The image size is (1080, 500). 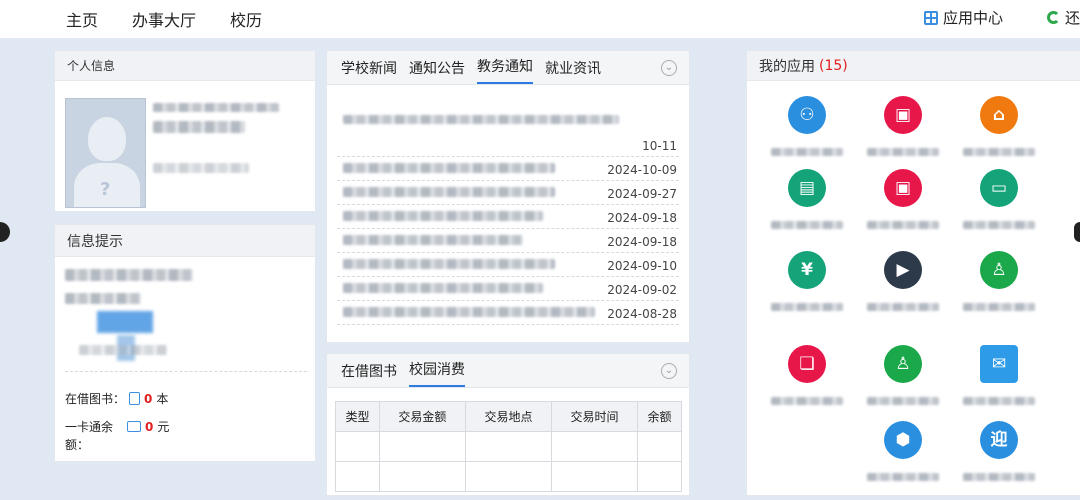 I want to click on app-tile: ✉, so click(x=999, y=375).